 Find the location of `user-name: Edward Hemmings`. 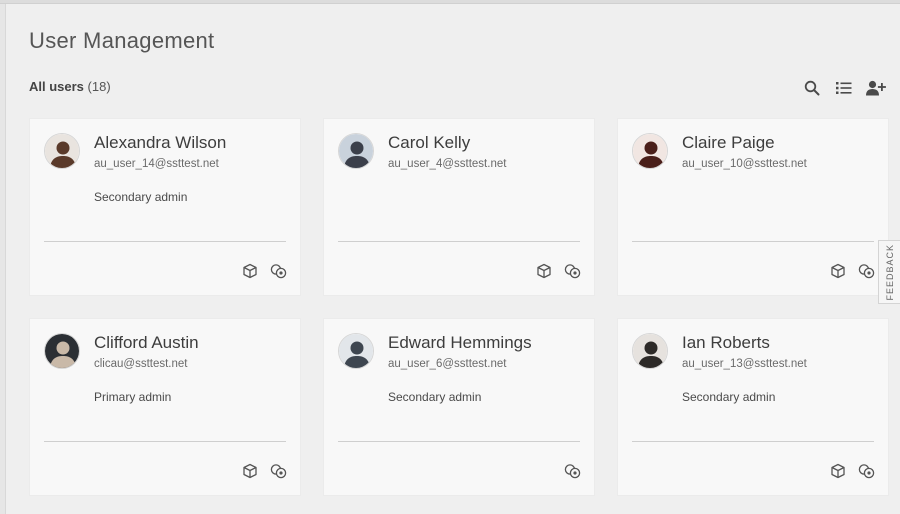

user-name: Edward Hemmings is located at coordinates (460, 342).